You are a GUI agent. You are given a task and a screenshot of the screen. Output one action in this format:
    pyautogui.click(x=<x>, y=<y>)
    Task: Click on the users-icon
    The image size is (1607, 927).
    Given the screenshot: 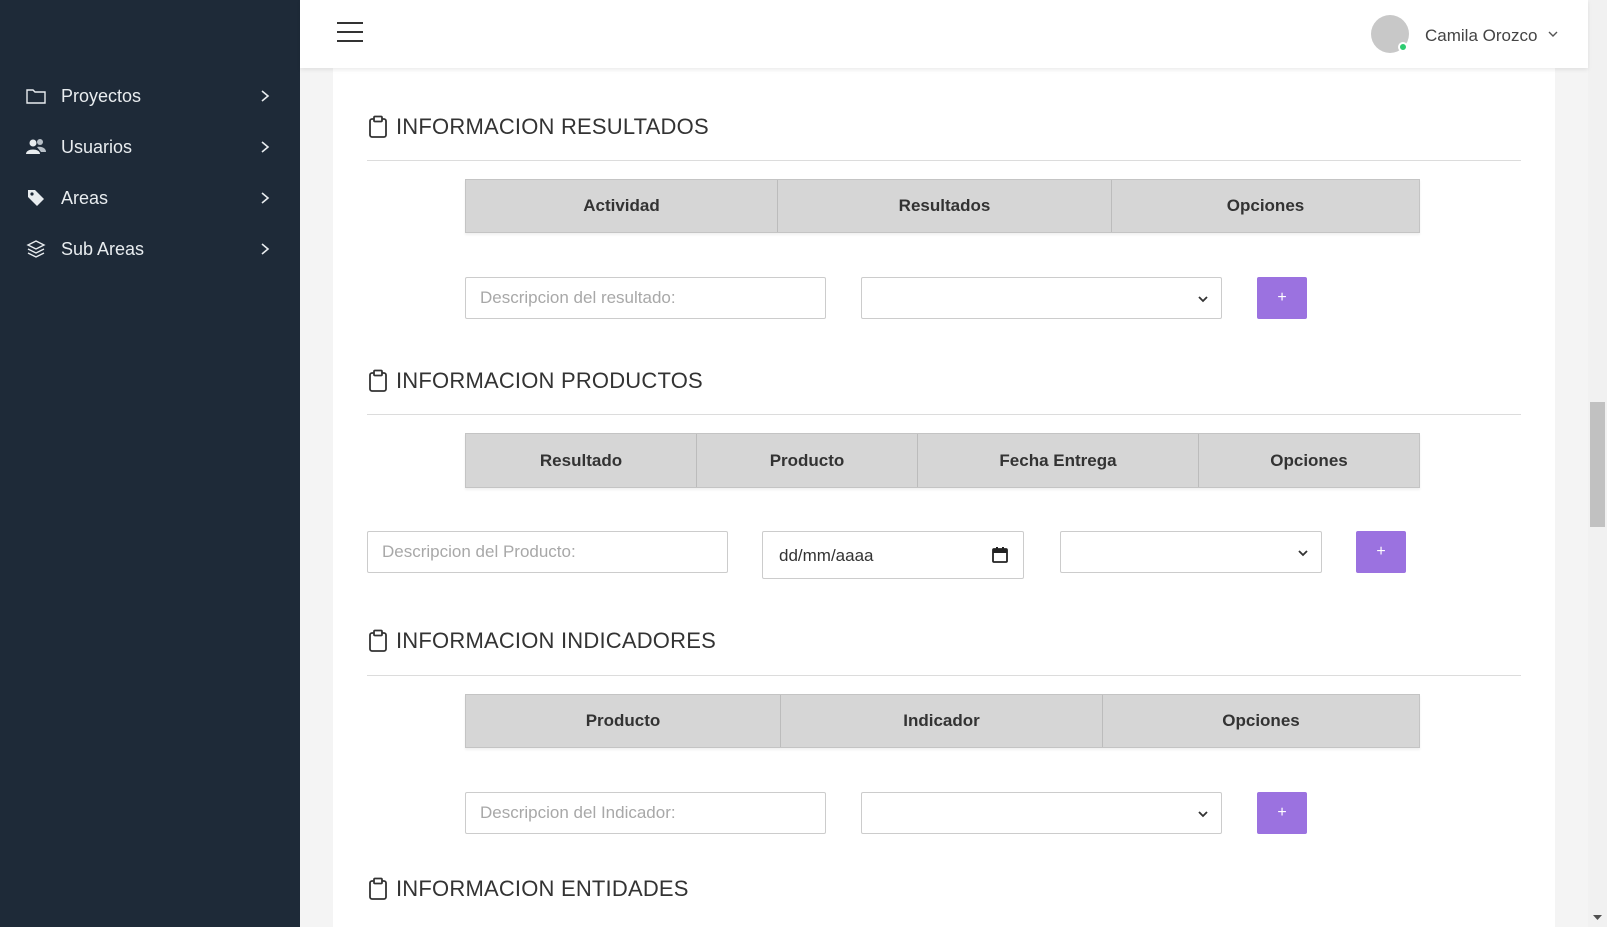 What is the action you would take?
    pyautogui.click(x=36, y=147)
    